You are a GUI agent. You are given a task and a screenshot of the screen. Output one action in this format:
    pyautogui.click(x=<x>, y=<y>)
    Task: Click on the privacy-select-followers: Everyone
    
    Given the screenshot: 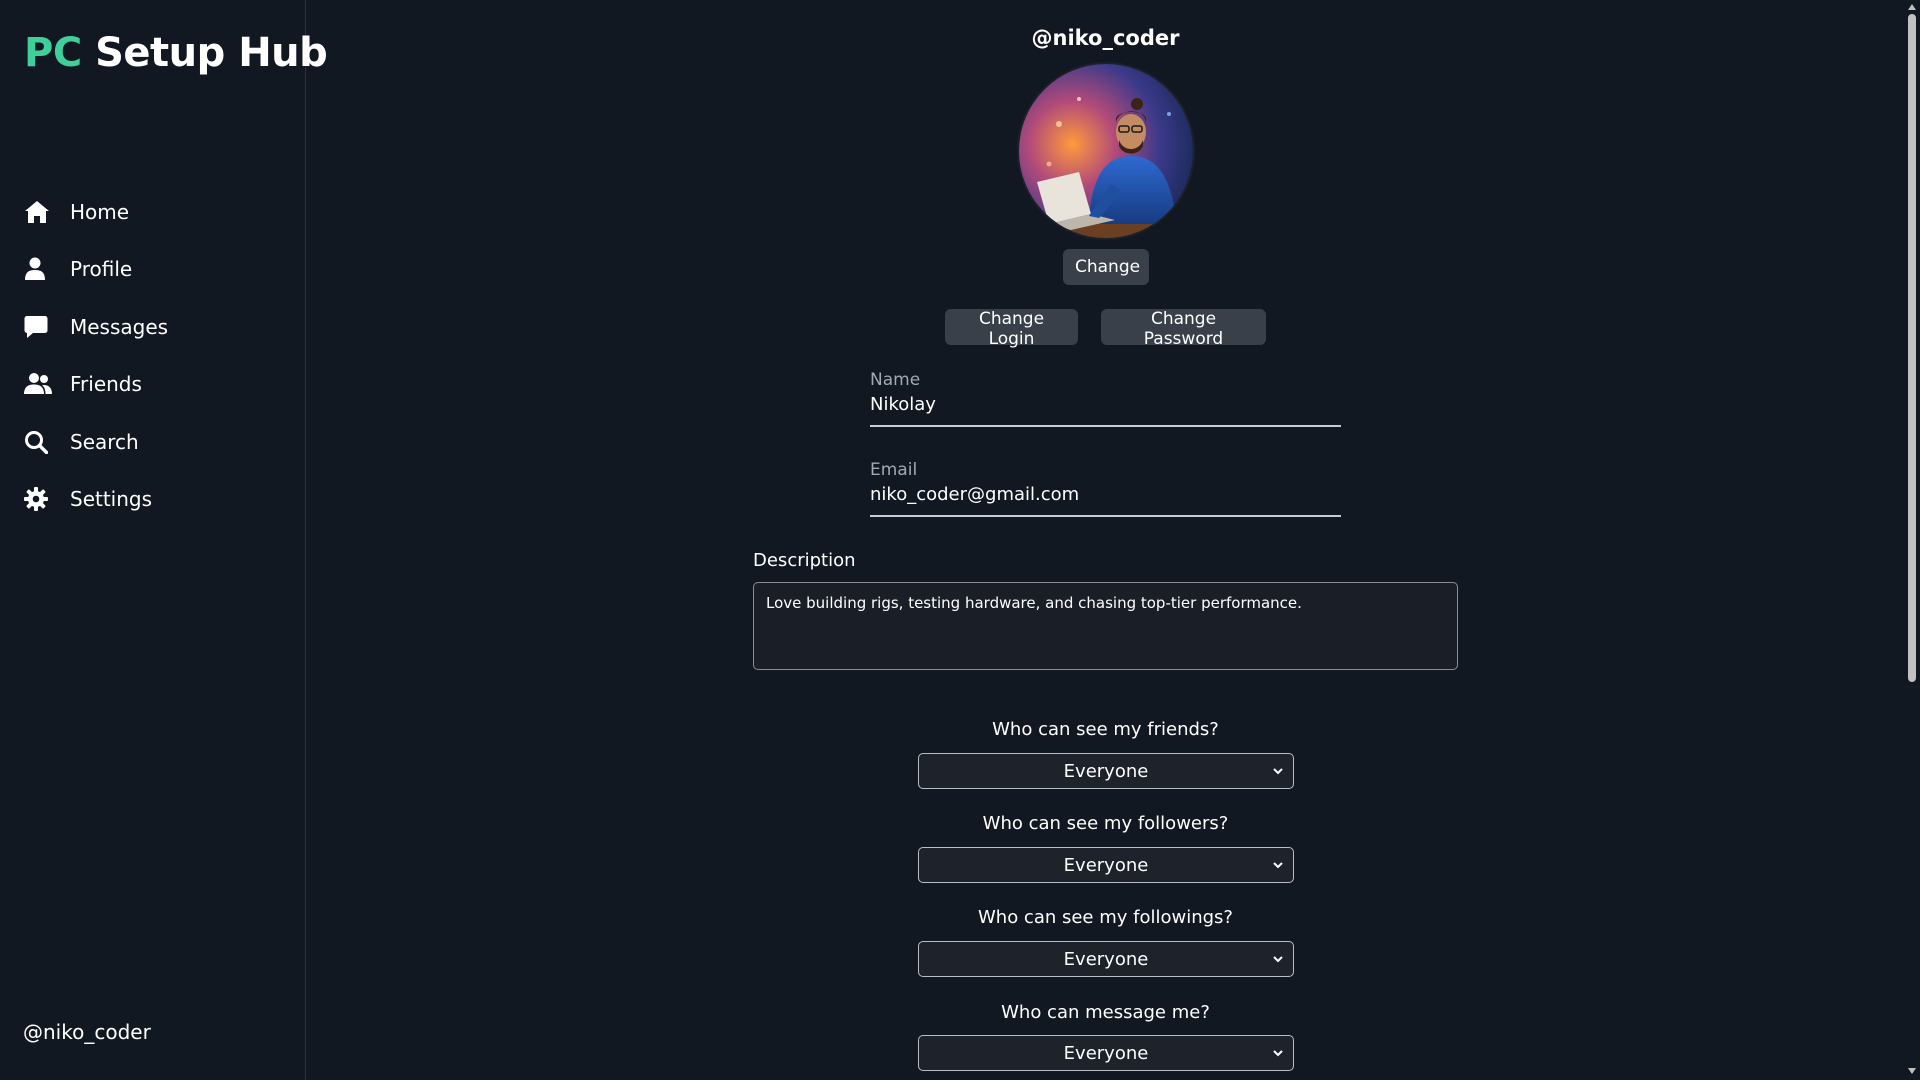 What is the action you would take?
    pyautogui.click(x=1106, y=865)
    